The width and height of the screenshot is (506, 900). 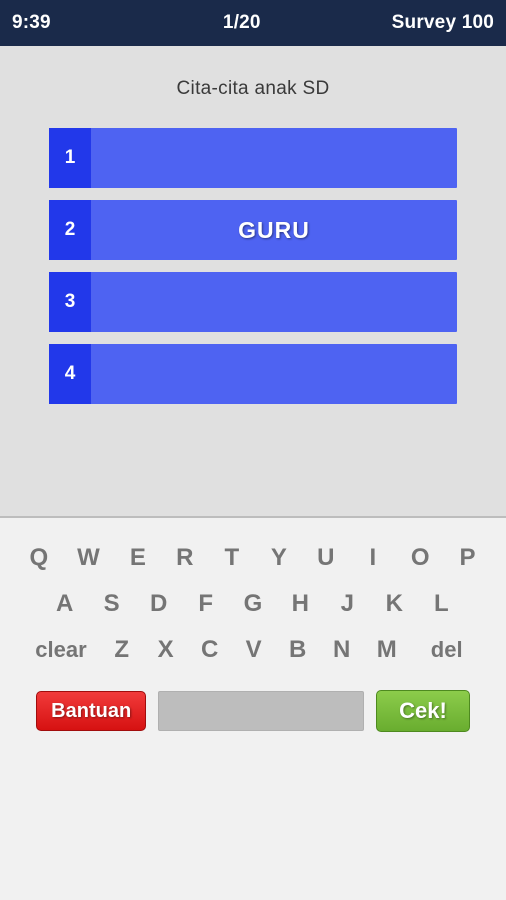 I want to click on answer-number: 4, so click(x=70, y=374).